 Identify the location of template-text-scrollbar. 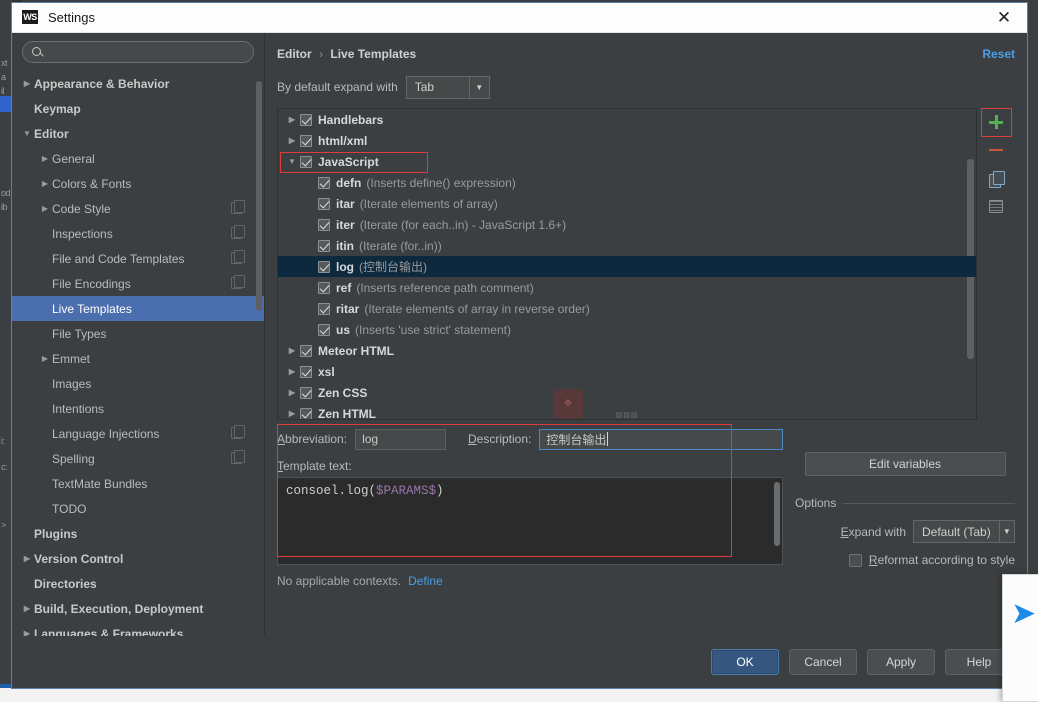
(777, 514).